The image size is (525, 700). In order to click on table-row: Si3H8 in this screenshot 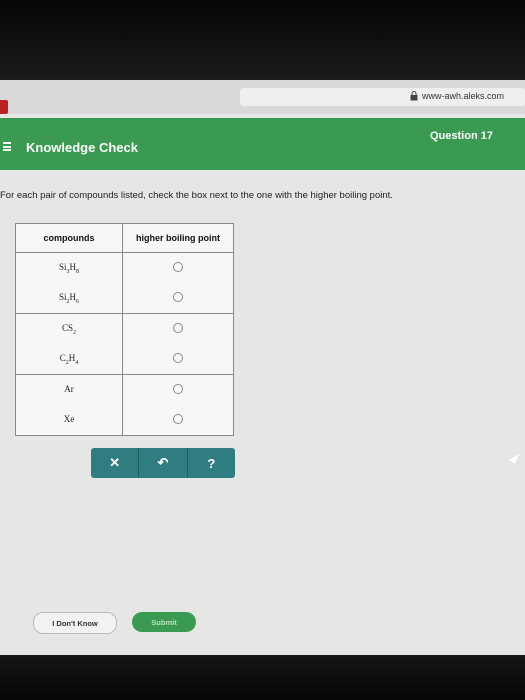, I will do `click(124, 267)`.